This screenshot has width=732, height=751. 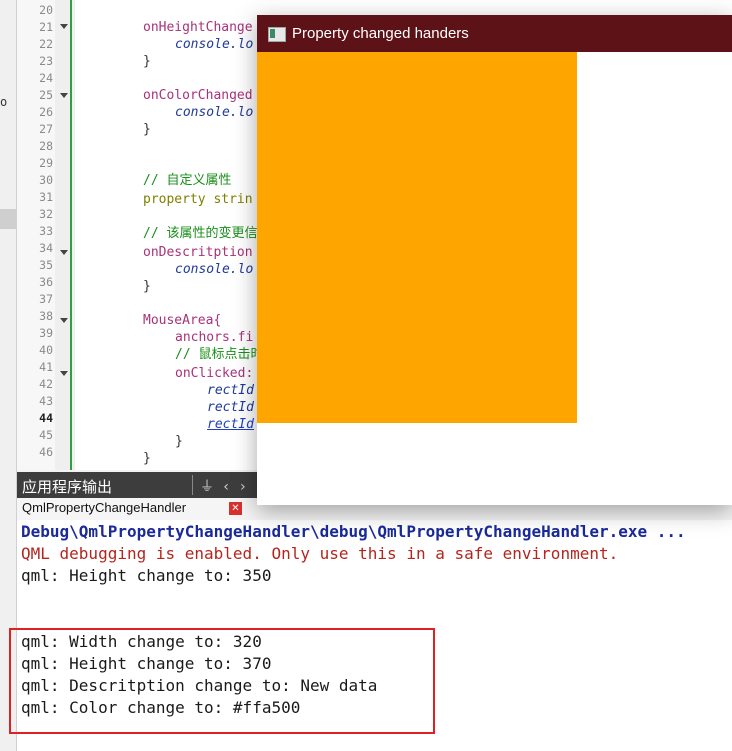 I want to click on line-number: 37, so click(x=46, y=299).